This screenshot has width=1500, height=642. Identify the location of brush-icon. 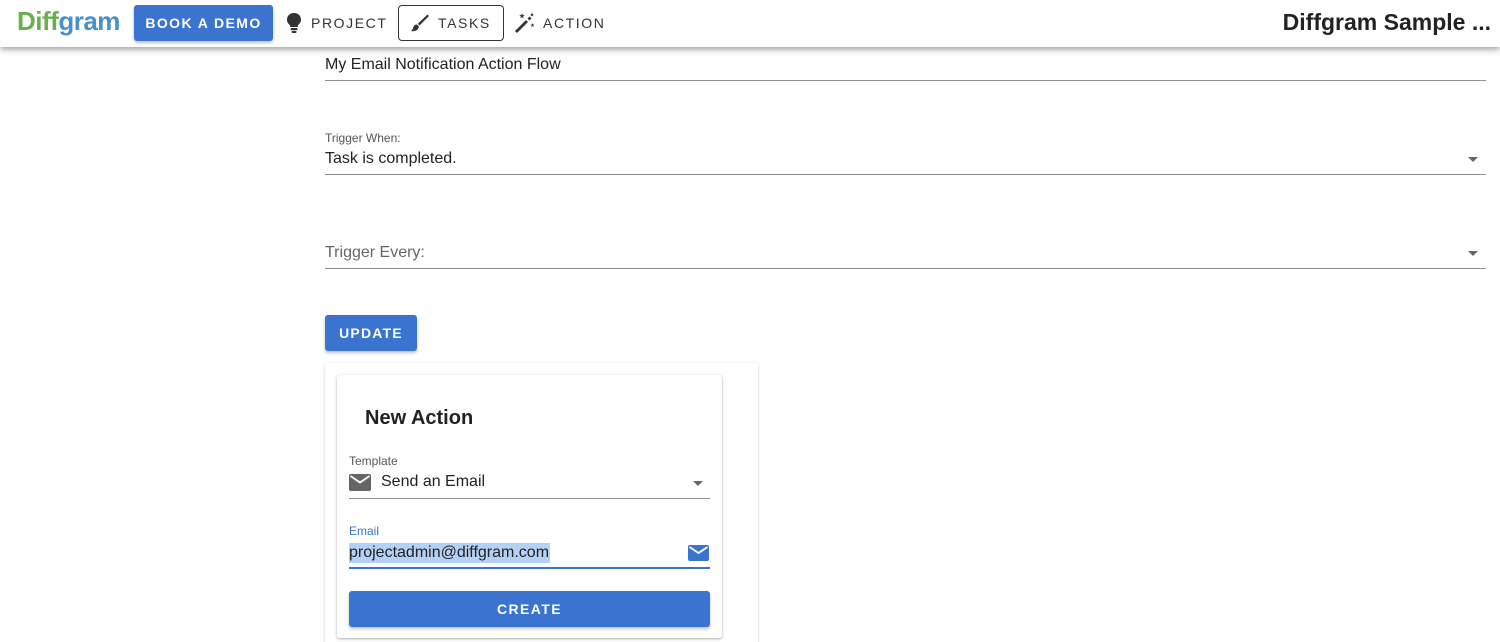
(420, 23).